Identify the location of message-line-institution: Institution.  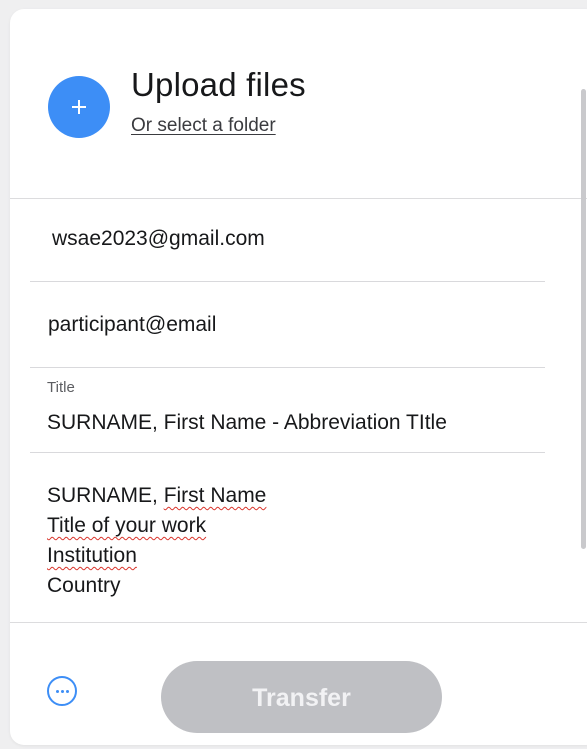
(92, 556).